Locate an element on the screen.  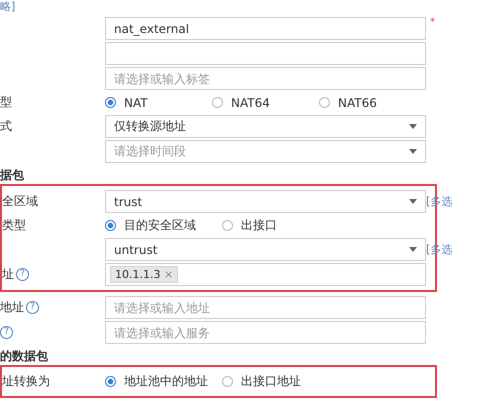
input-field: nat_external is located at coordinates (265, 28).